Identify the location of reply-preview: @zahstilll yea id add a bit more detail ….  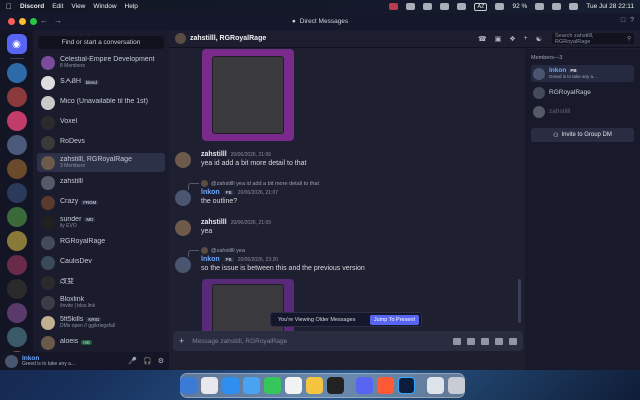
(354, 185).